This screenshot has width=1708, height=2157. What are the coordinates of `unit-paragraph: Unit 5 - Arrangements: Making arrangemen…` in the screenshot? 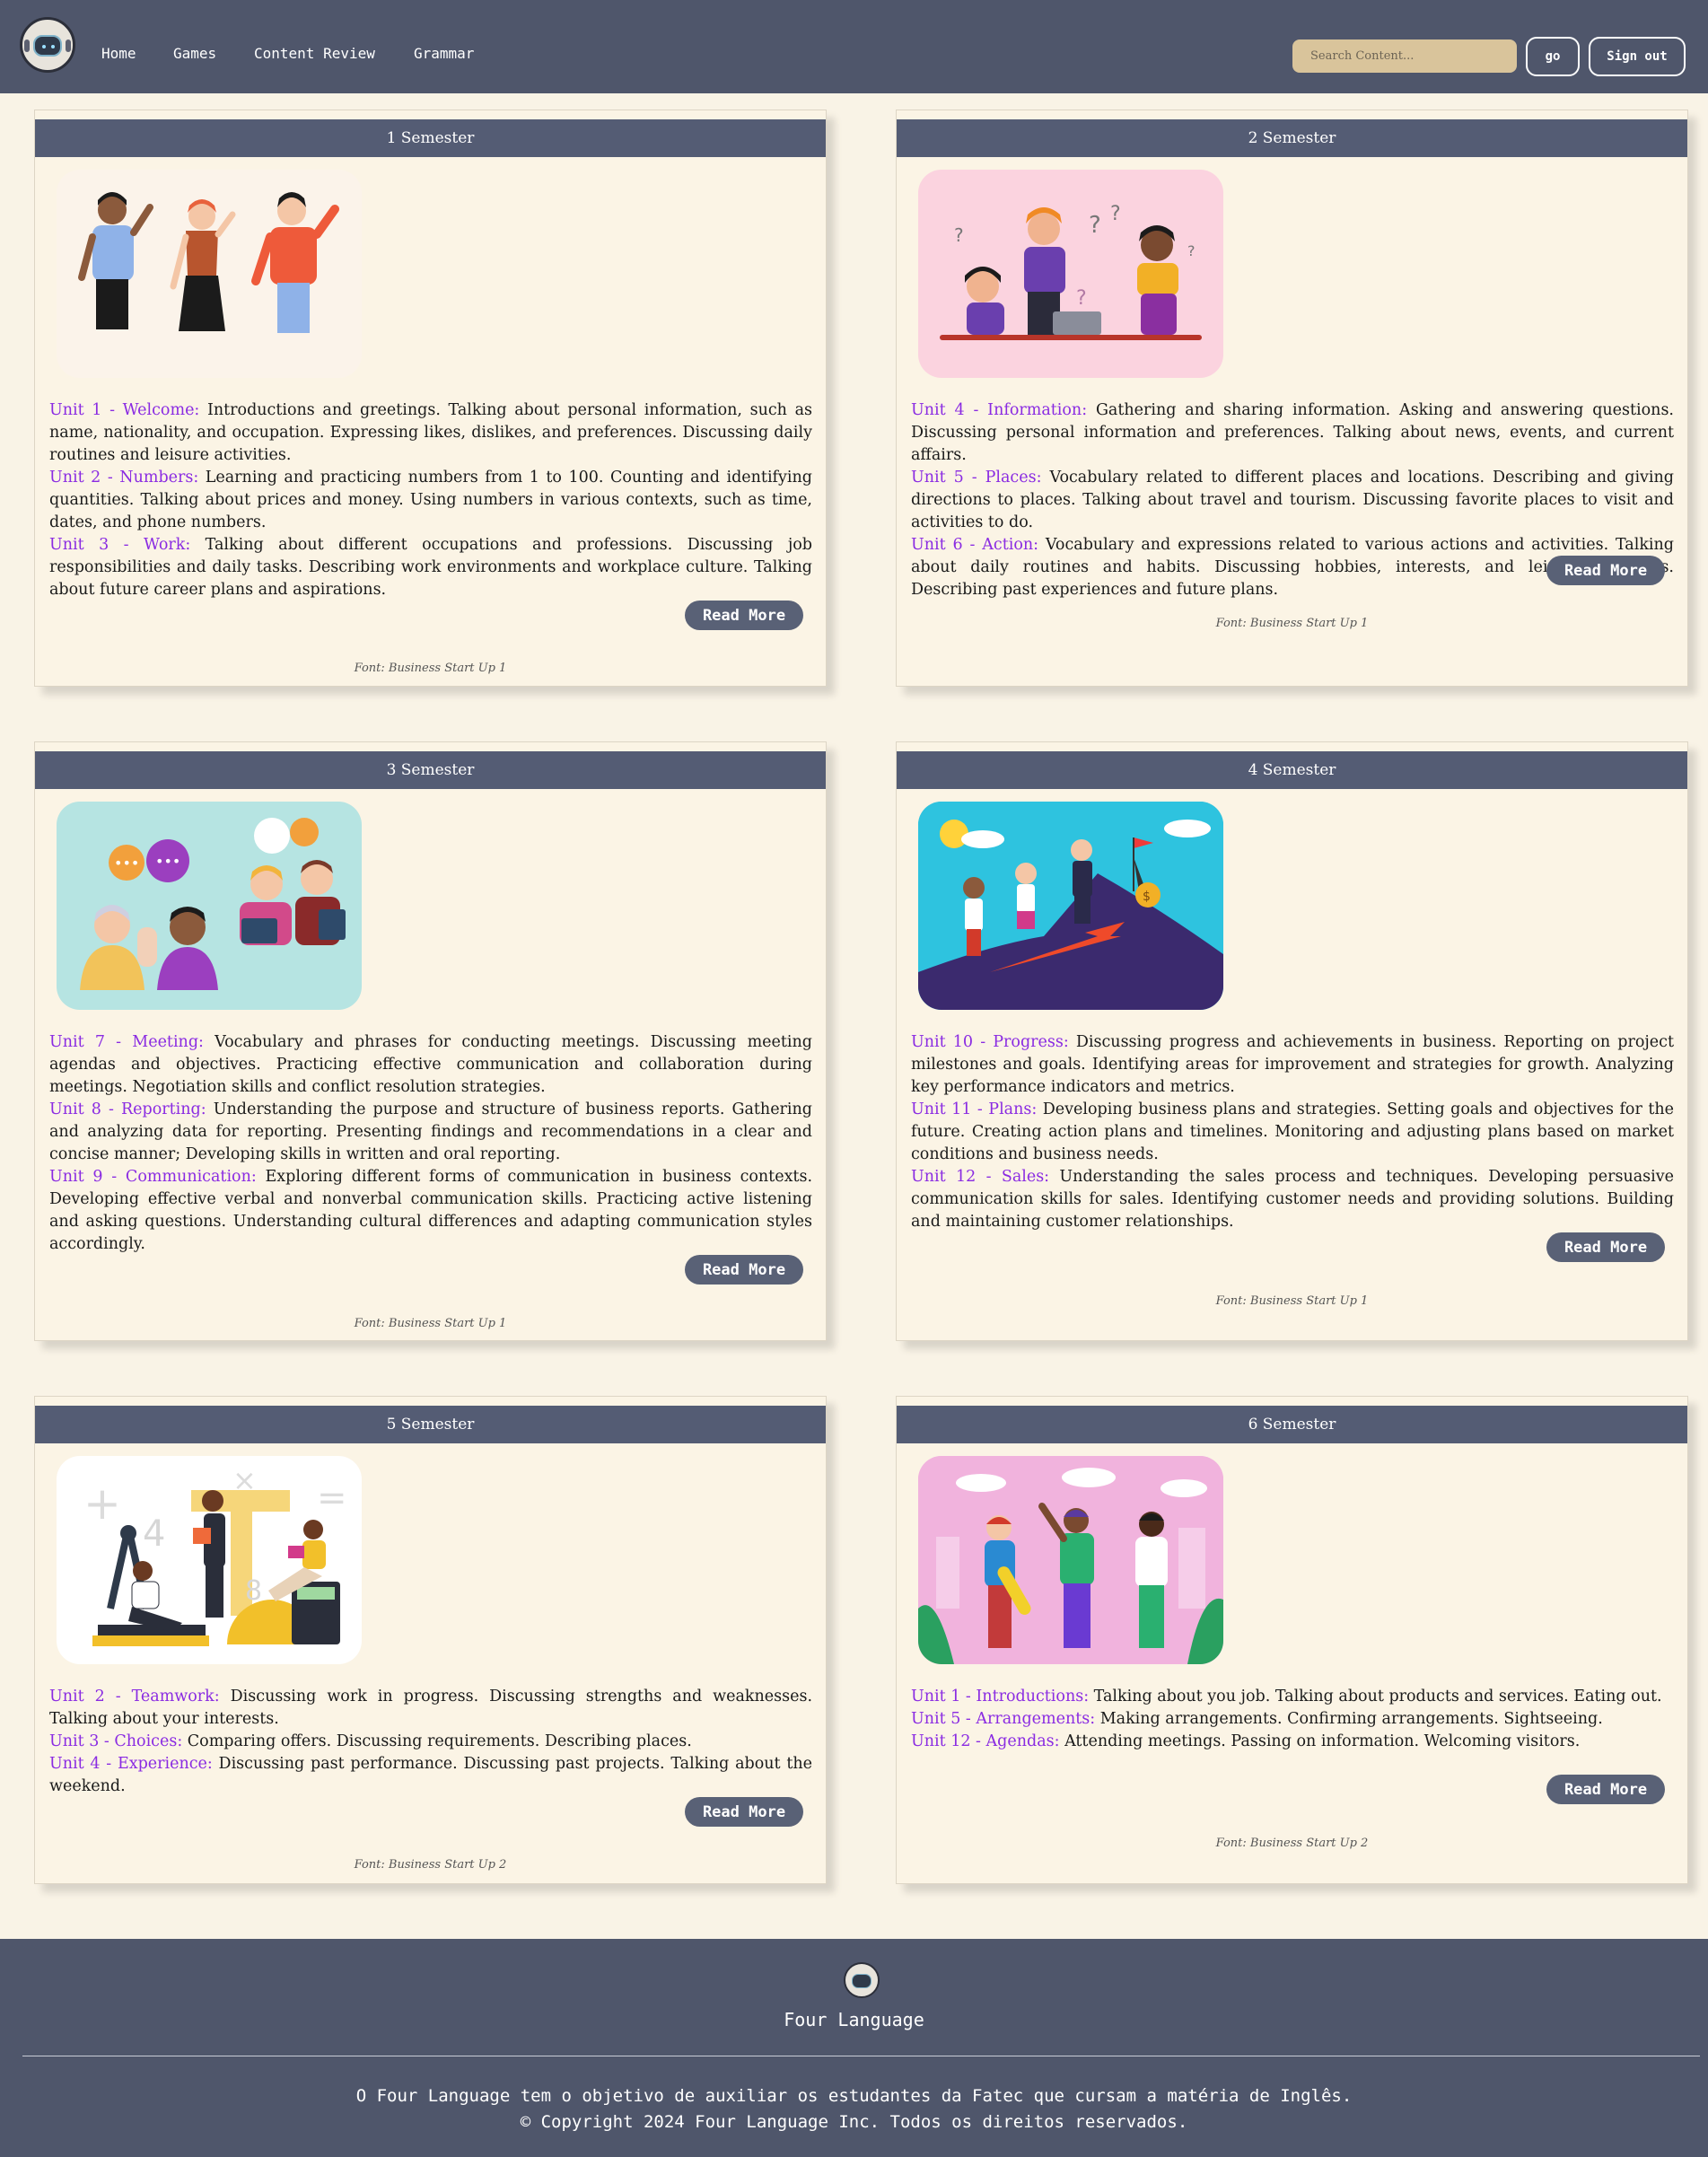 It's located at (1292, 1719).